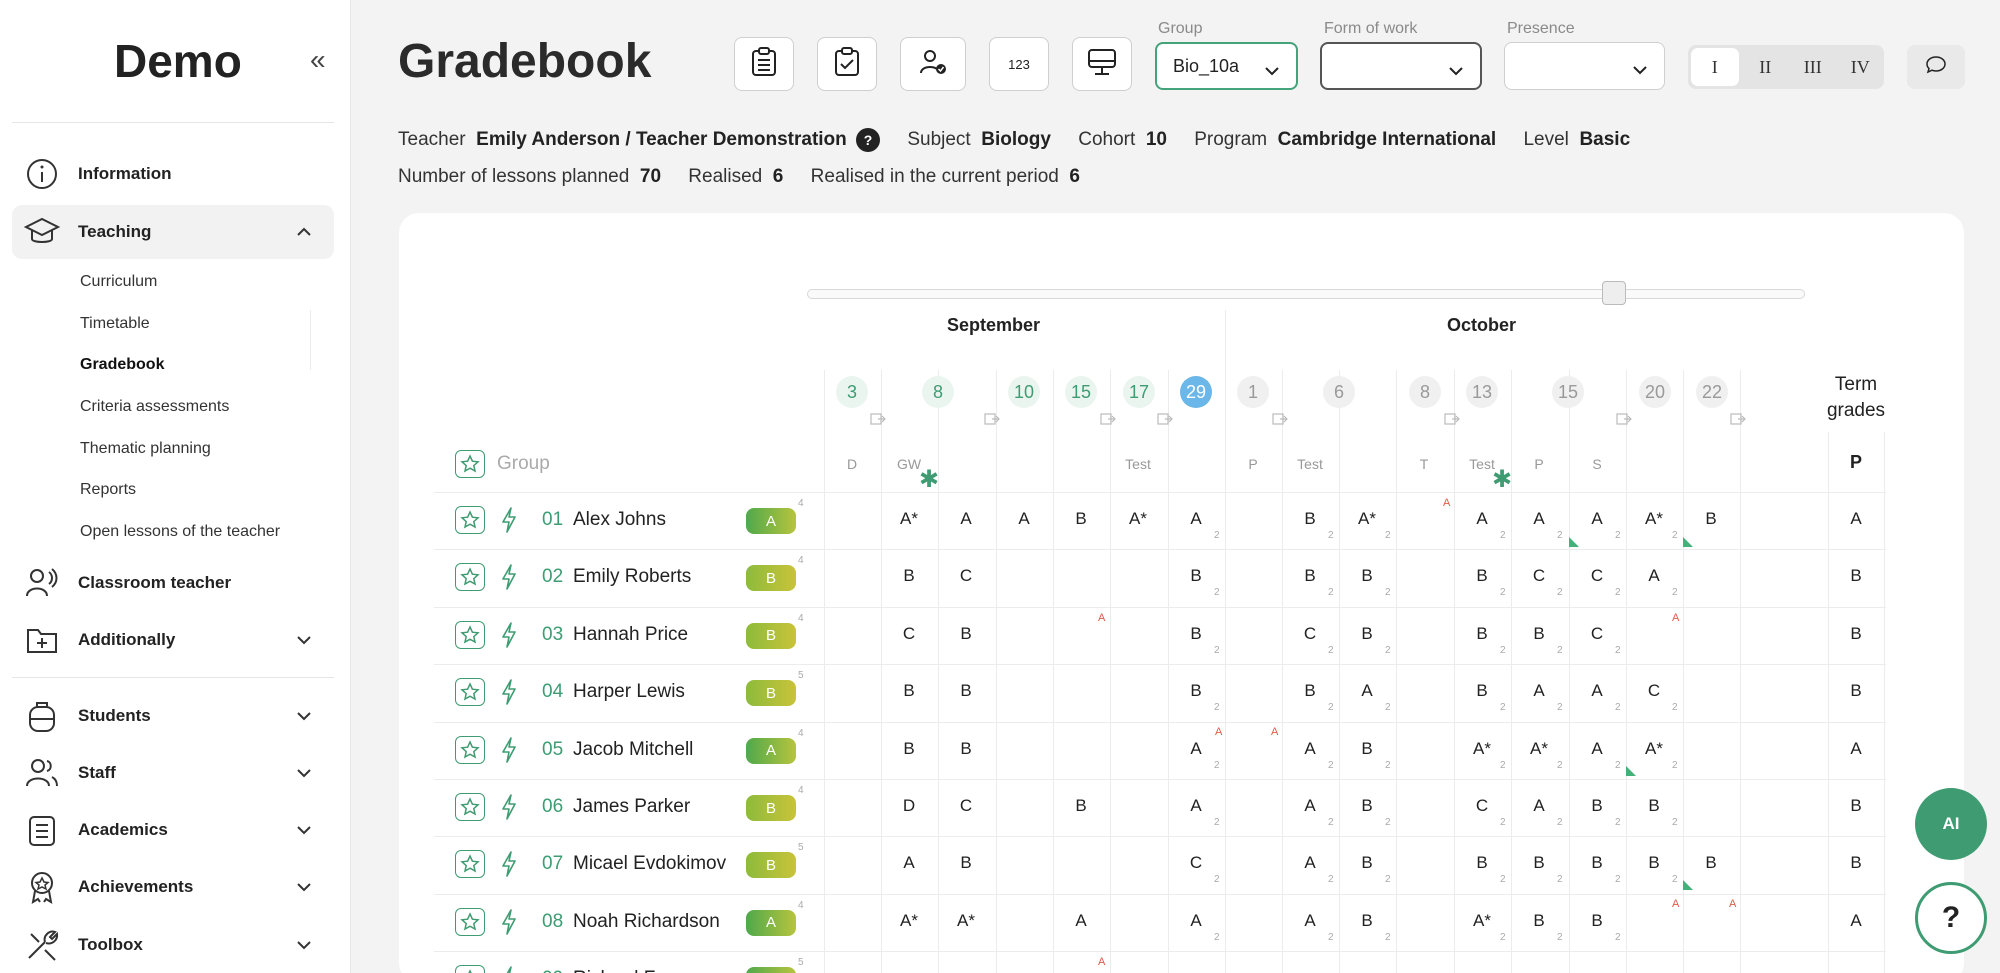  Describe the element at coordinates (1712, 392) in the screenshot. I see `date-22: 22` at that location.